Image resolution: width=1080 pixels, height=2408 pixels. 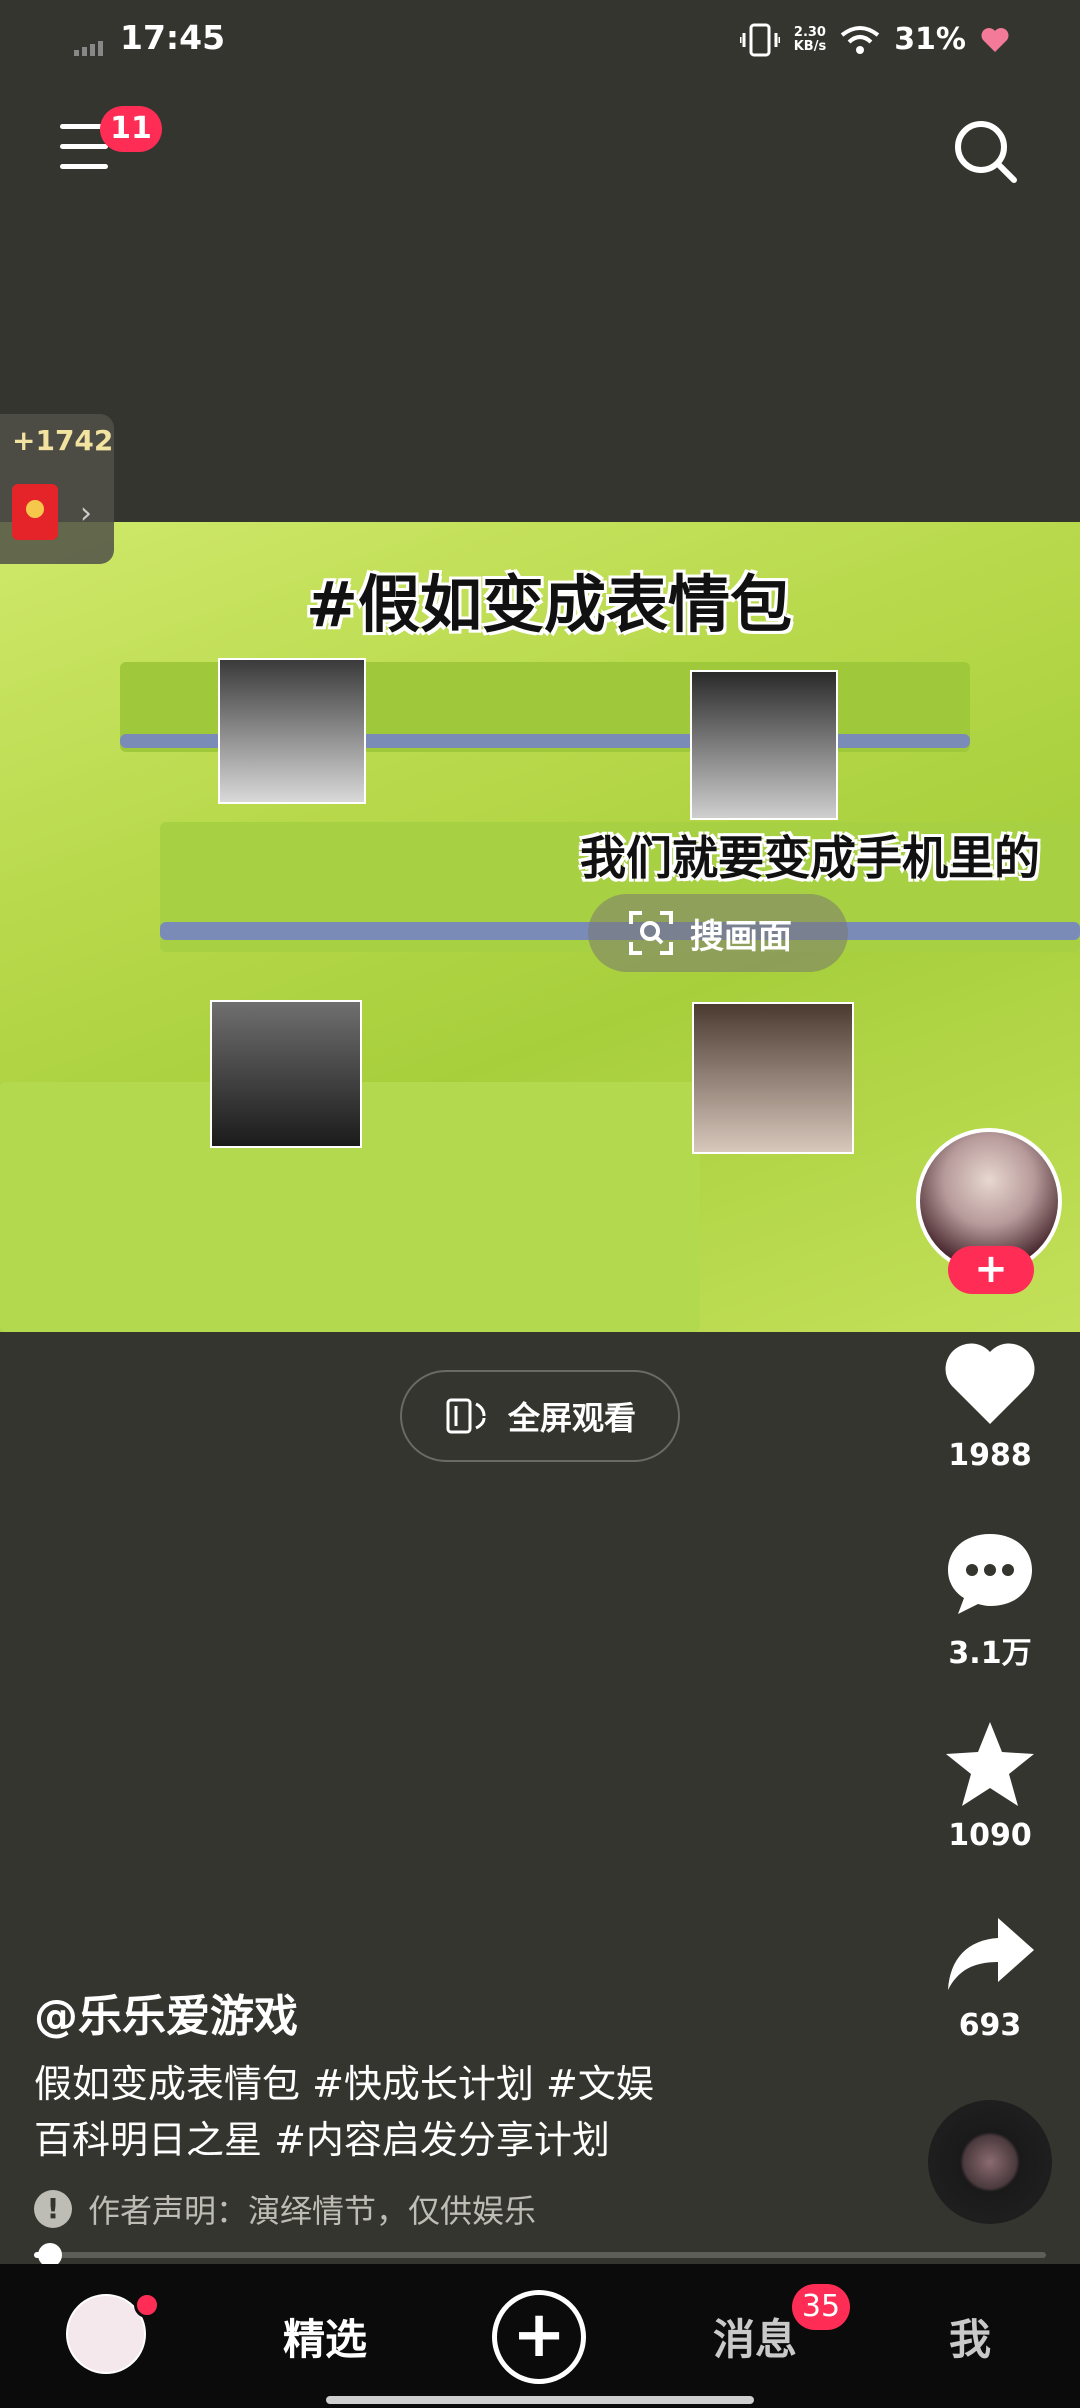 What do you see at coordinates (990, 1383) in the screenshot?
I see `heart-icon` at bounding box center [990, 1383].